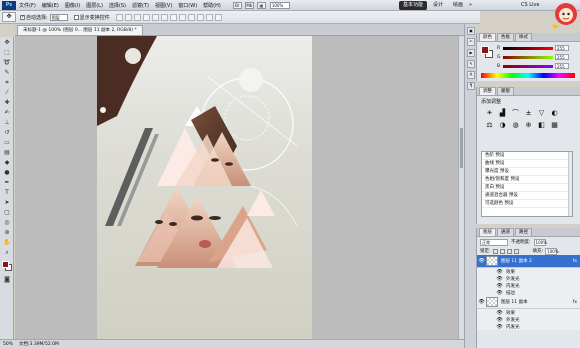  Describe the element at coordinates (7, 182) in the screenshot. I see `pen-tool-icon: ✒` at that location.